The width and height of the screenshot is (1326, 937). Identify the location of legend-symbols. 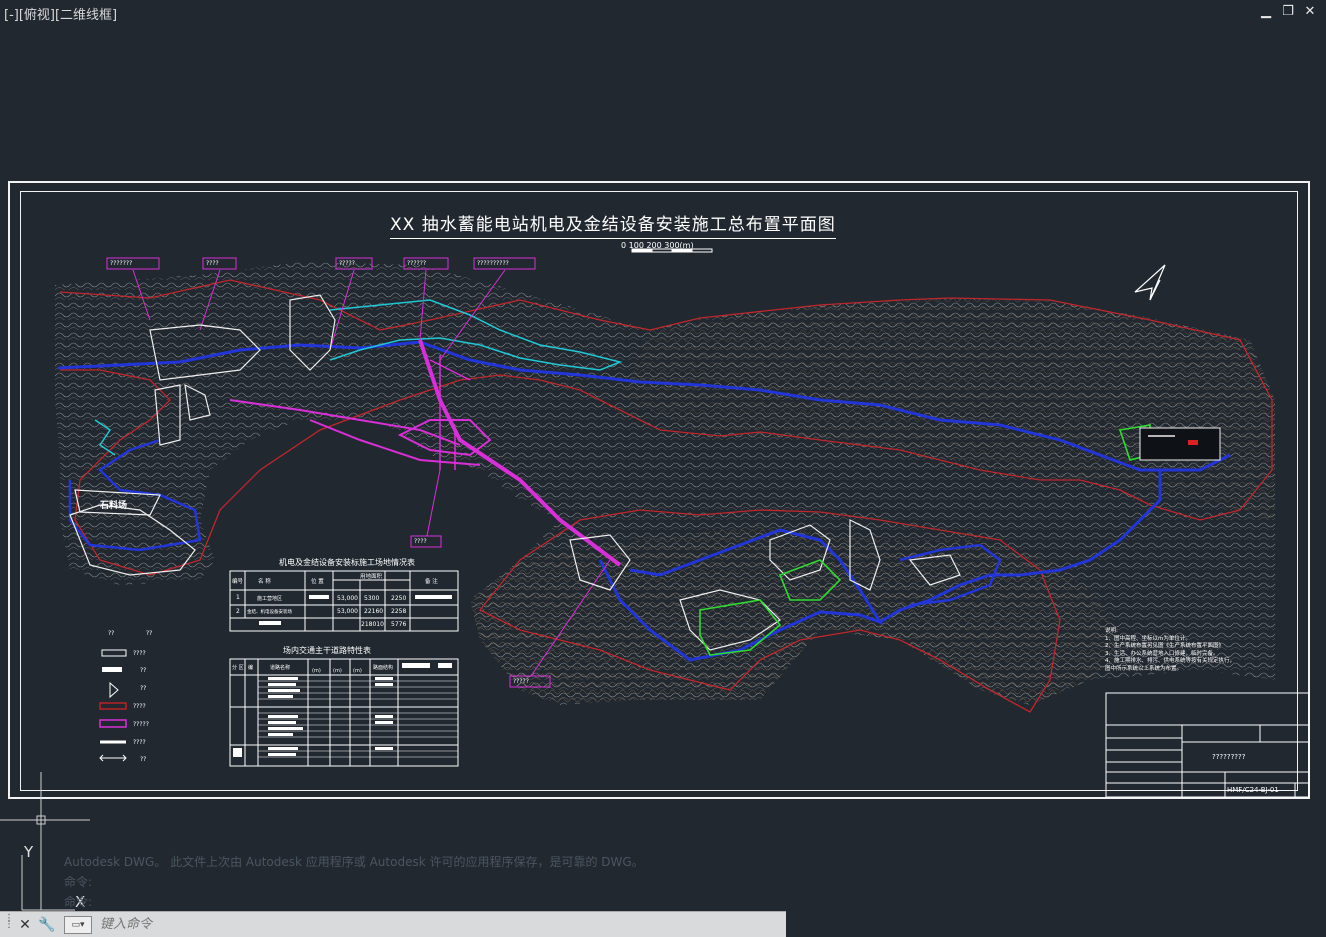
(113, 705).